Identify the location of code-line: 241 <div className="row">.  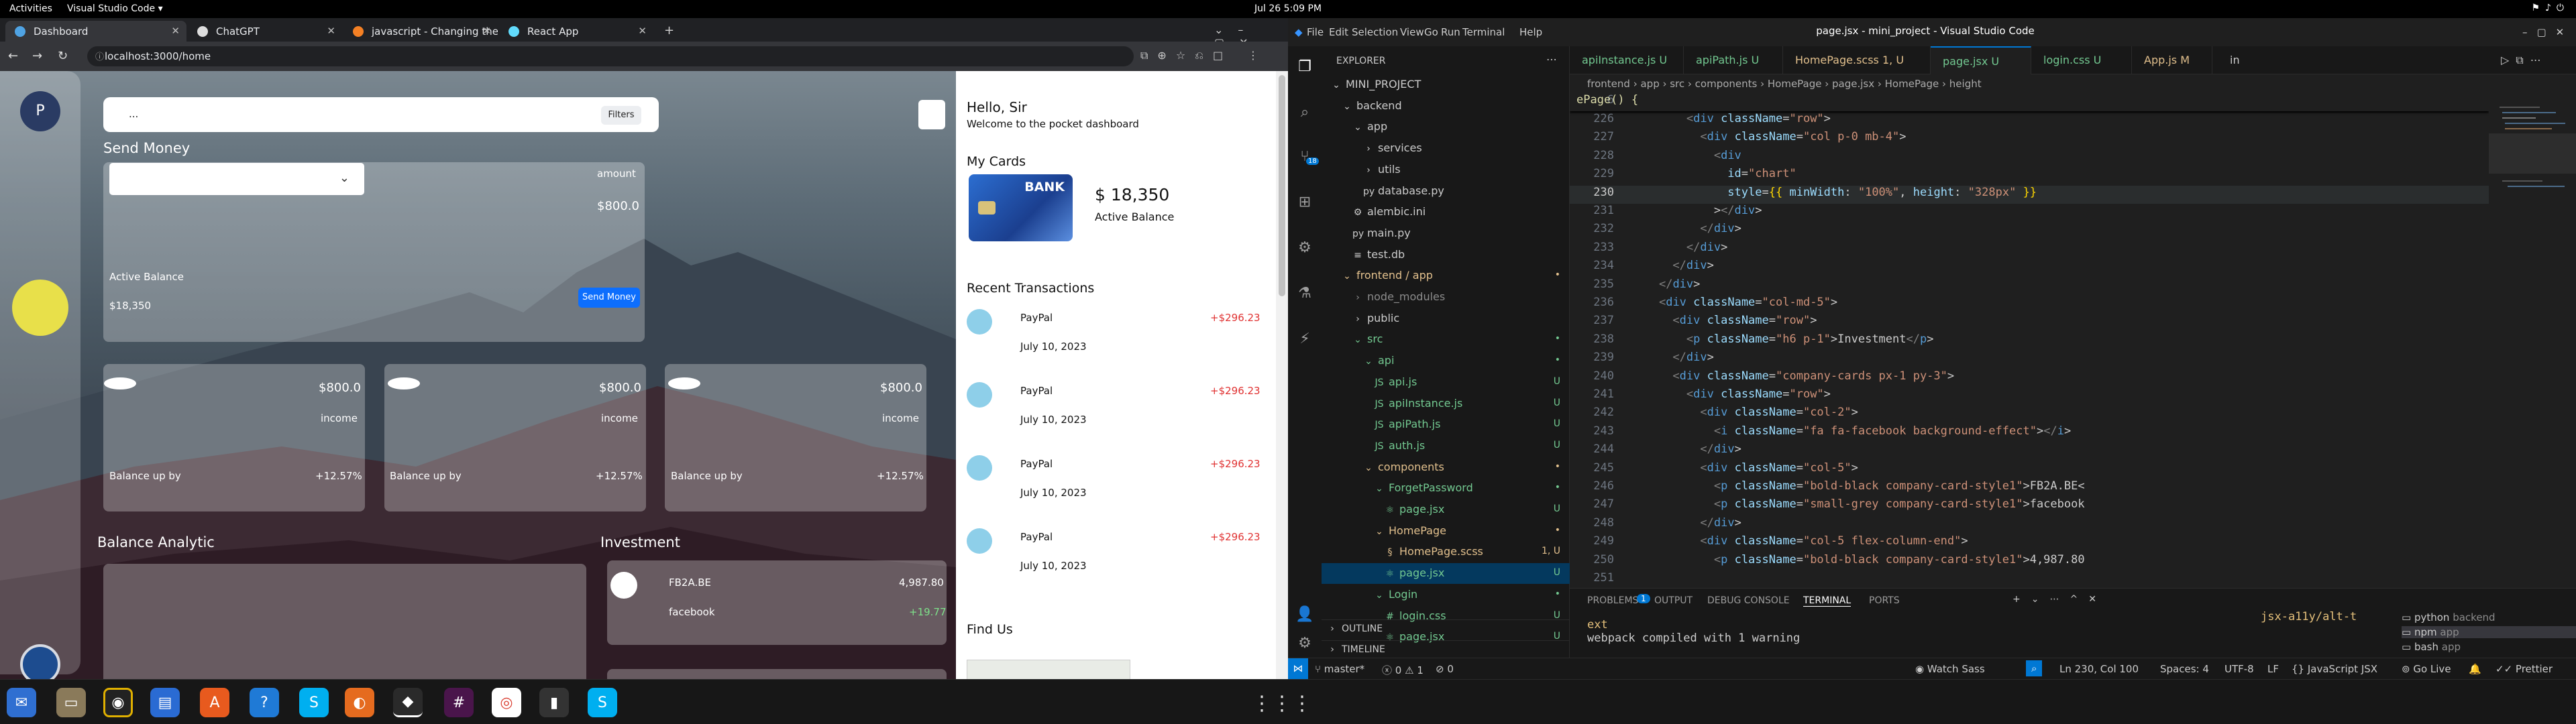
(2029, 397).